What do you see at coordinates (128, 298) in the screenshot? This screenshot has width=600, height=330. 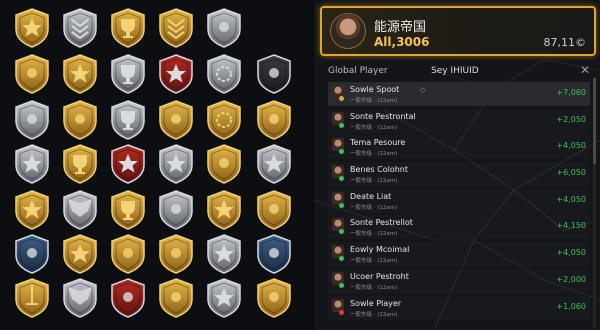 I see `shield-red-badge-icon` at bounding box center [128, 298].